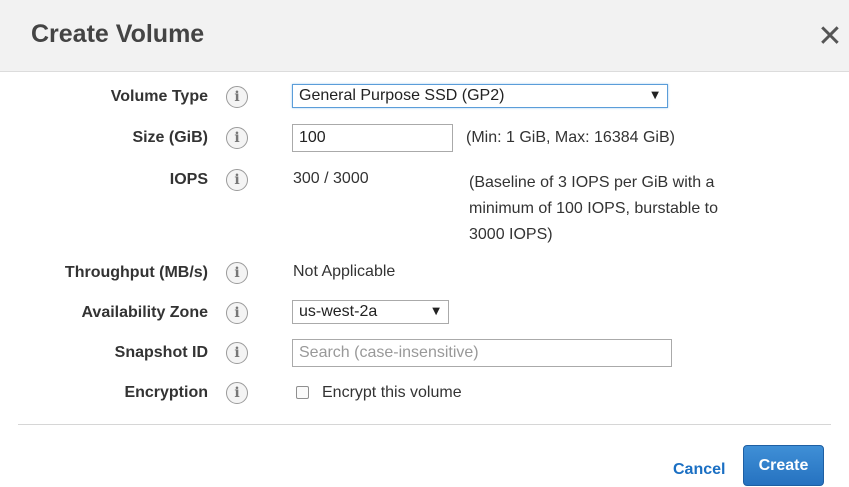 The height and width of the screenshot is (487, 849). What do you see at coordinates (302, 392) in the screenshot?
I see `encrypt-checkbox` at bounding box center [302, 392].